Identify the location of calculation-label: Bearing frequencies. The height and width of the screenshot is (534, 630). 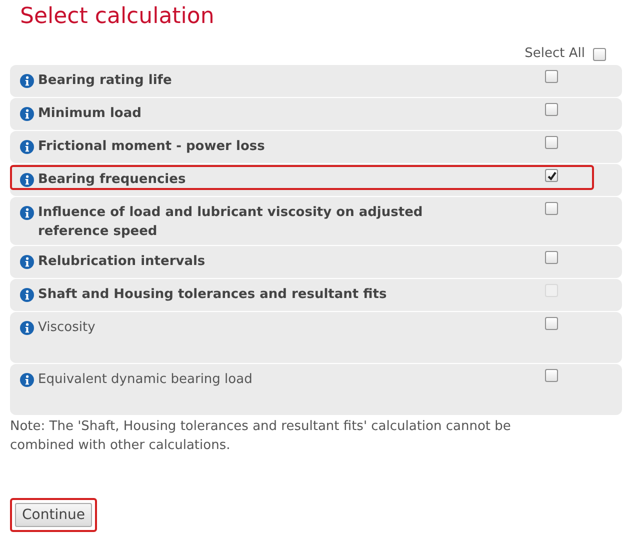
(112, 180).